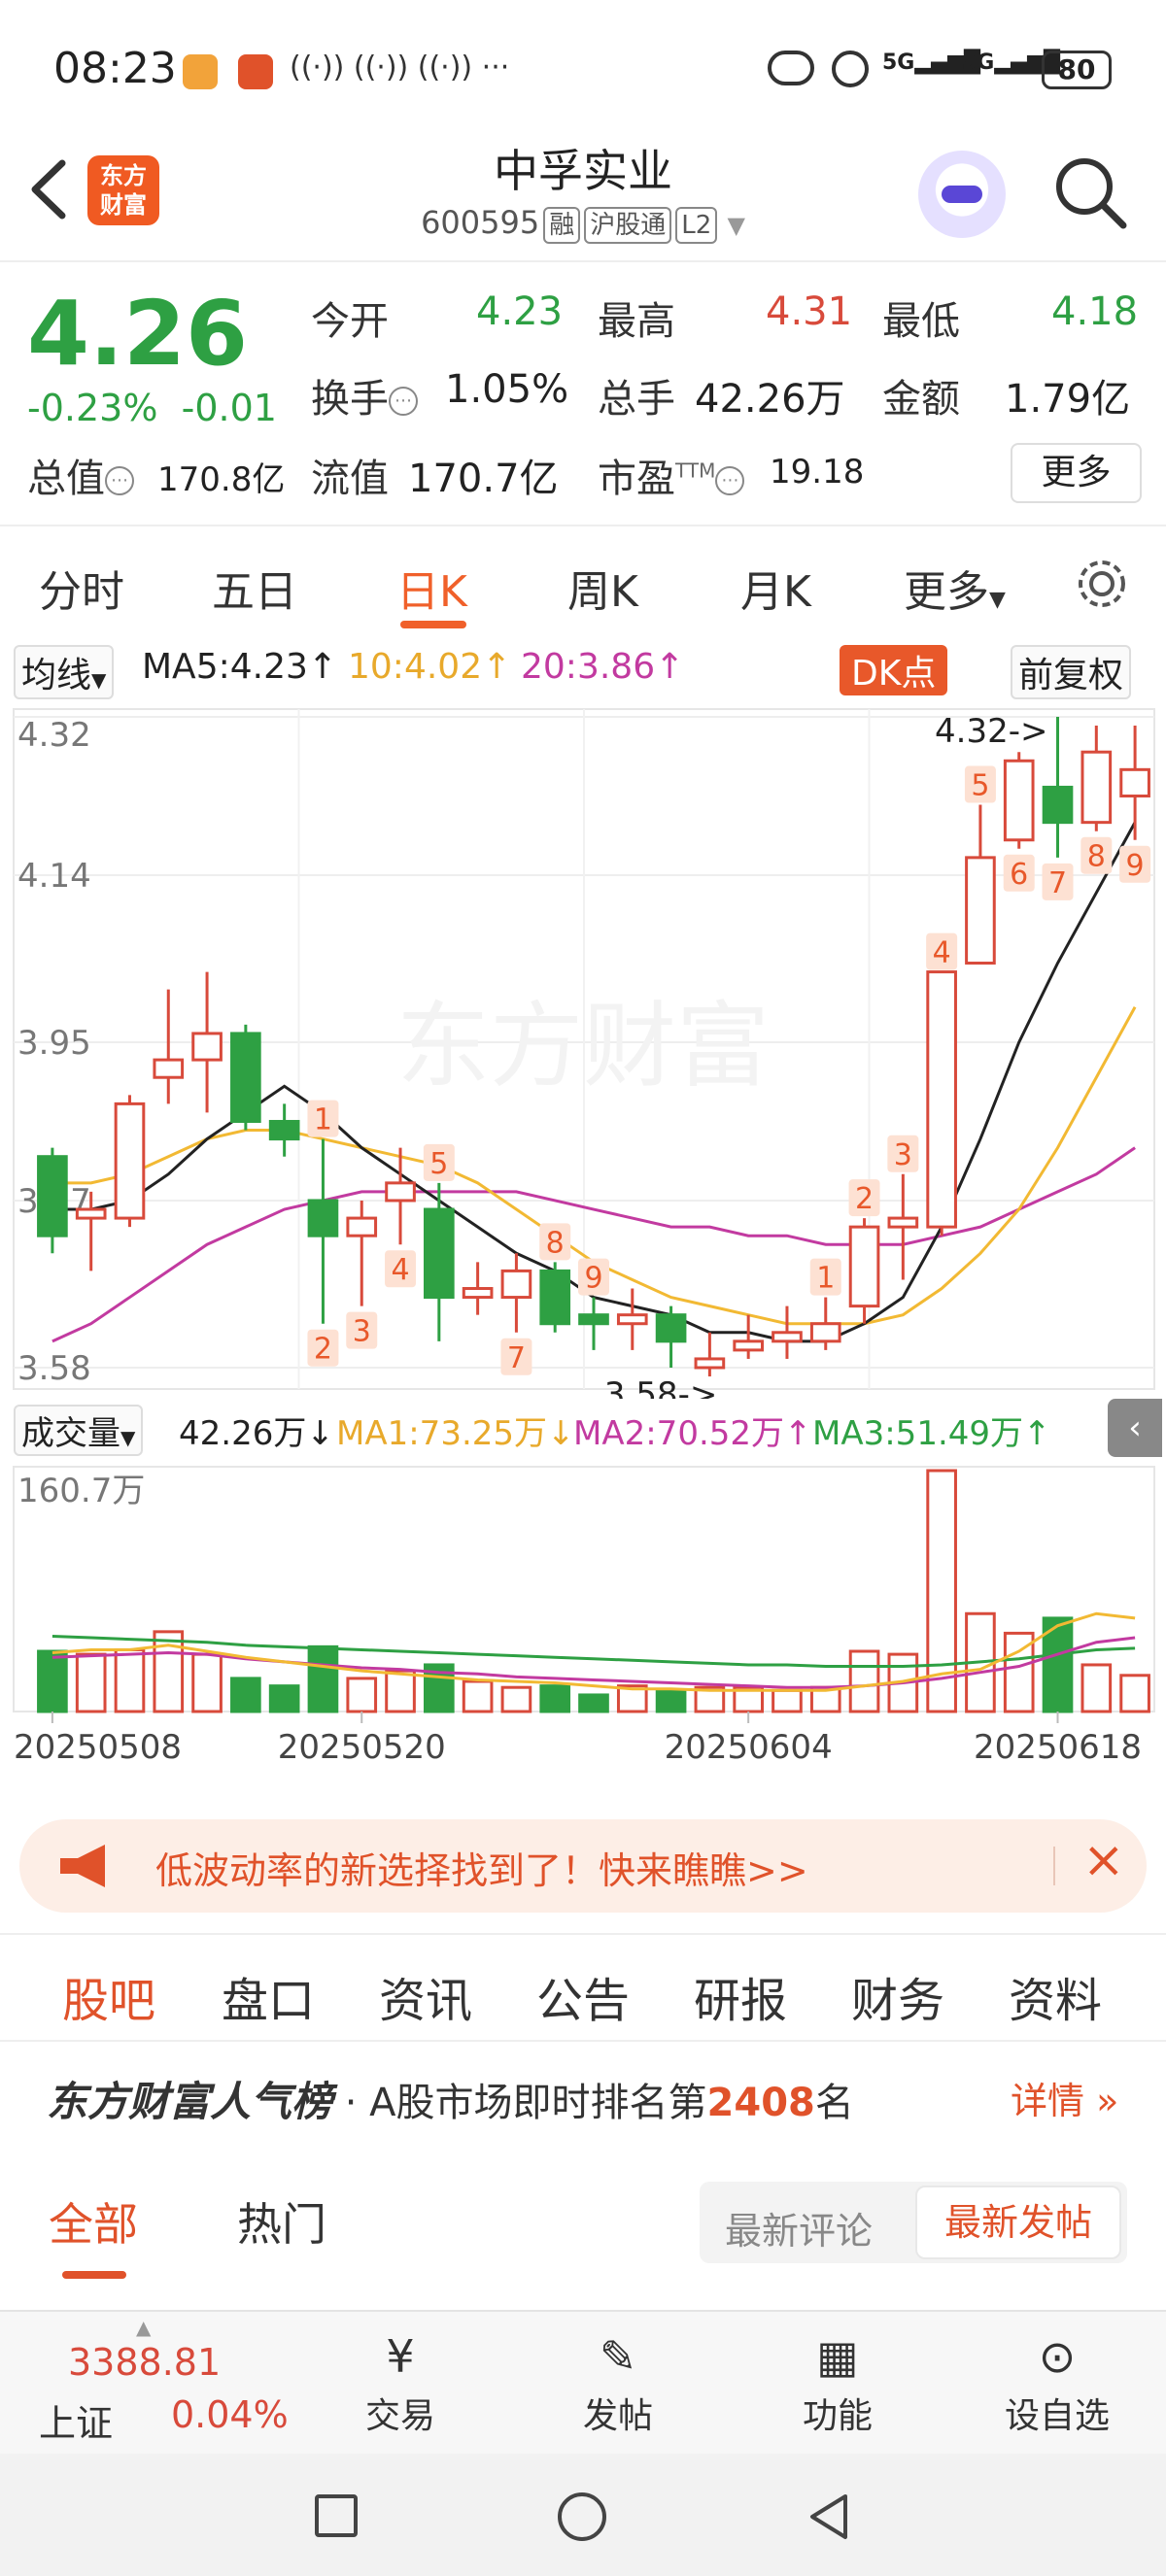 Image resolution: width=1166 pixels, height=2576 pixels. I want to click on volume-selector: 成交量▼, so click(79, 1430).